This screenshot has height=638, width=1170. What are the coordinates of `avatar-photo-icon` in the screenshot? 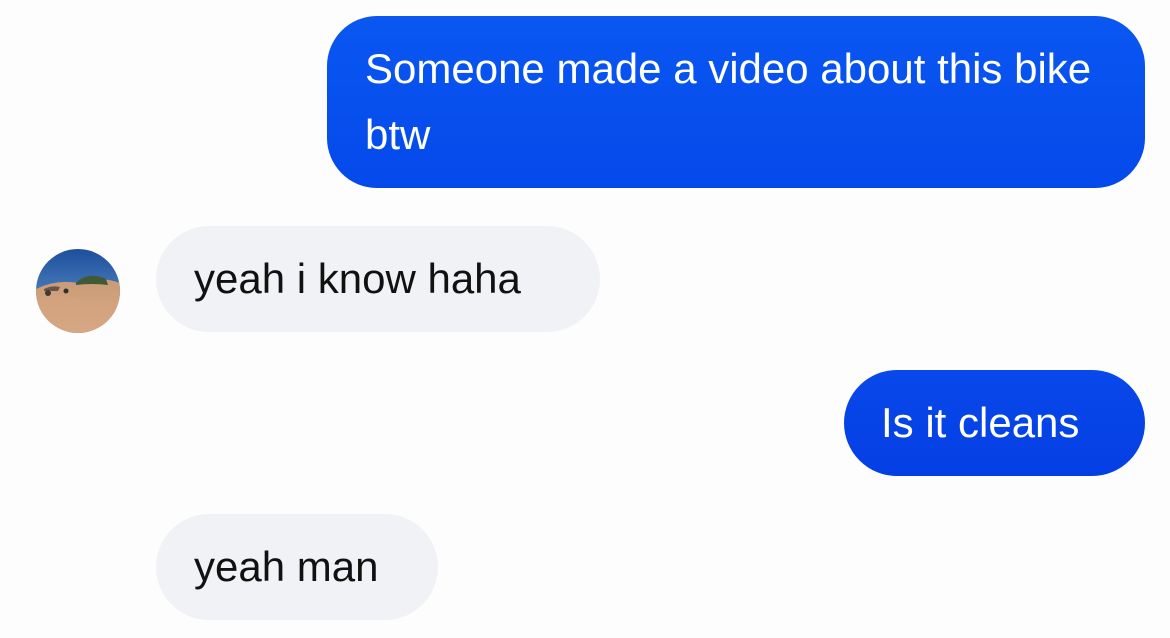 It's located at (78, 291).